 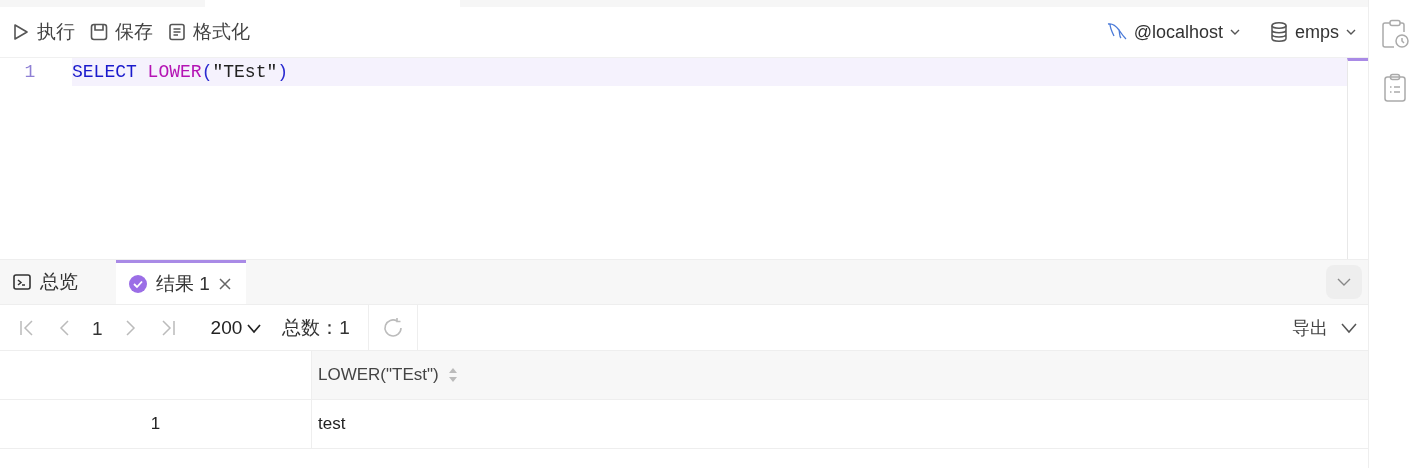 I want to click on column-header: LOWER("TEst"), so click(x=378, y=375).